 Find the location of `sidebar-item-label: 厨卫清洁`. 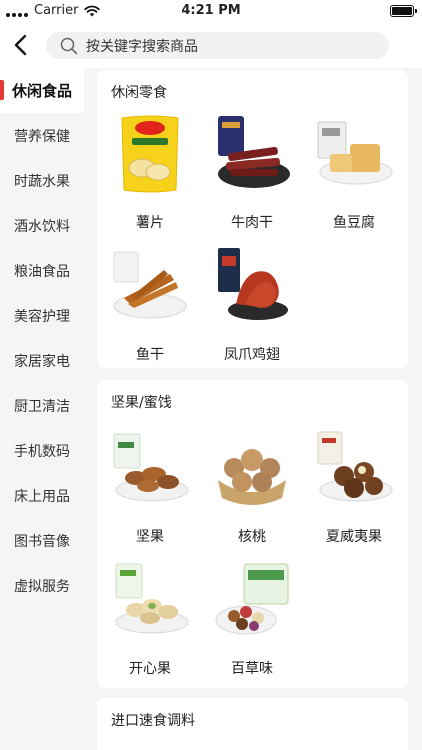

sidebar-item-label: 厨卫清洁 is located at coordinates (42, 406).